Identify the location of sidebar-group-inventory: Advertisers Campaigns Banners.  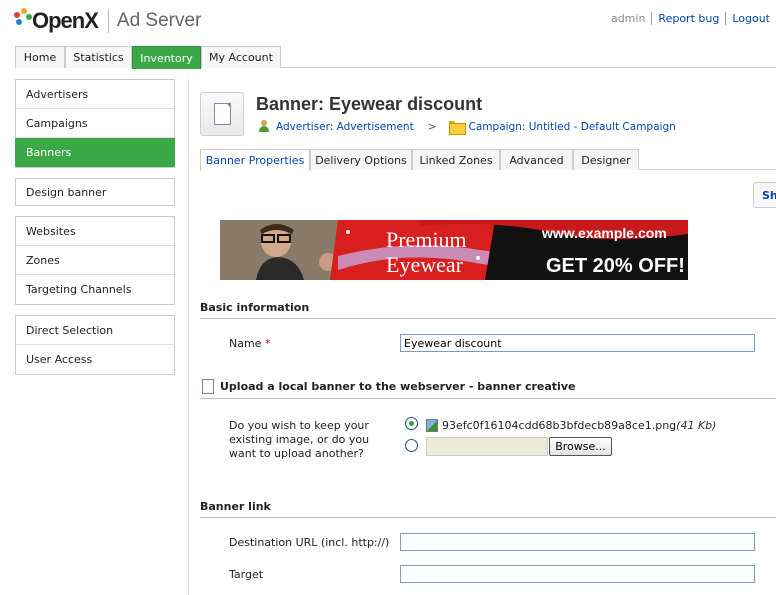
(95, 123).